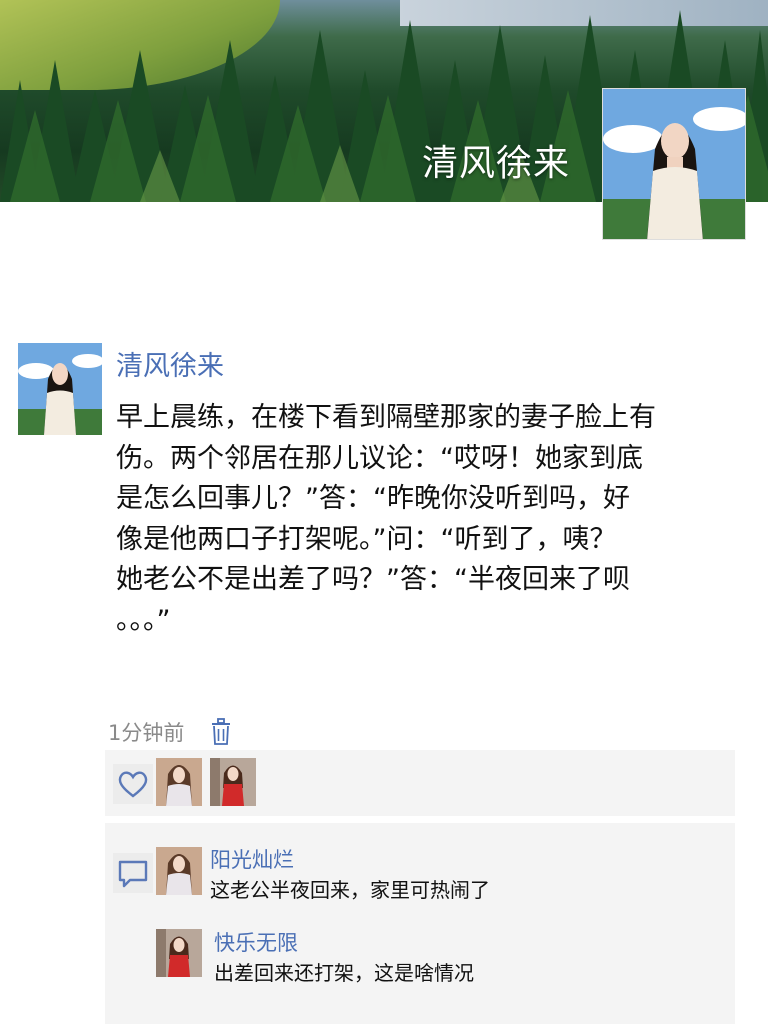 The height and width of the screenshot is (1024, 768). I want to click on commenter-name: 快乐无限, so click(256, 942).